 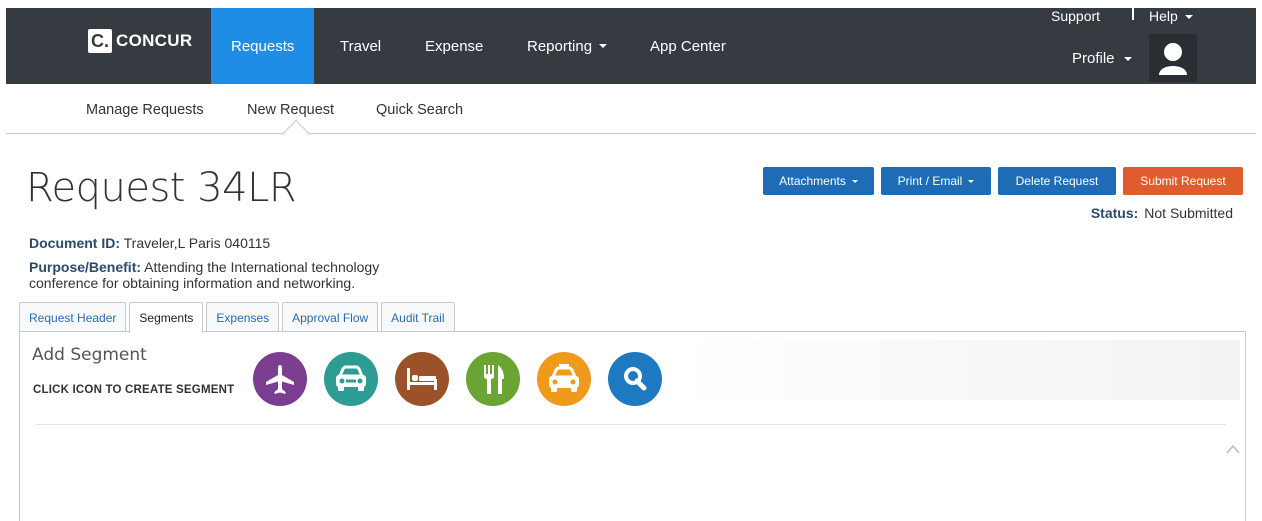 I want to click on status-badge: Not Submitted, so click(x=1188, y=213).